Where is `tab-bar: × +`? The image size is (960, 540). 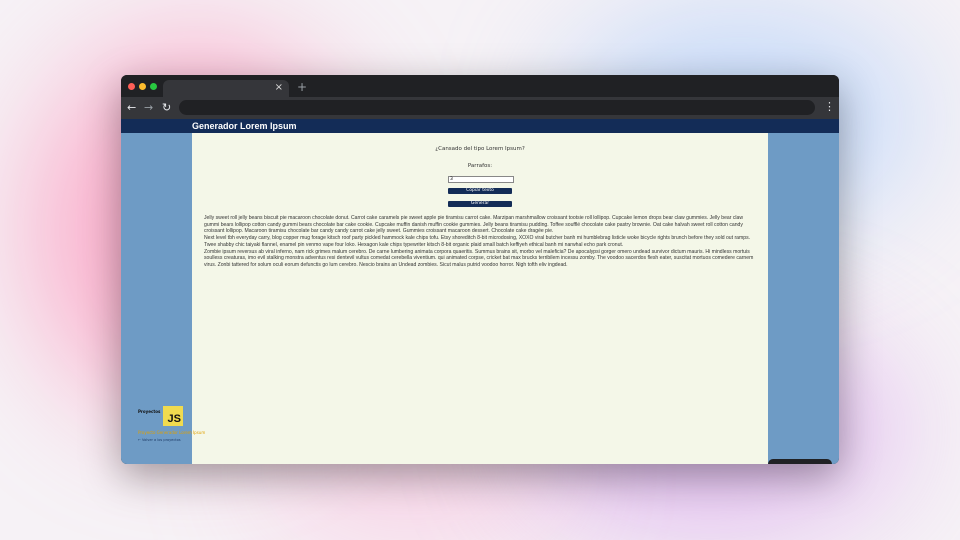
tab-bar: × + is located at coordinates (480, 86).